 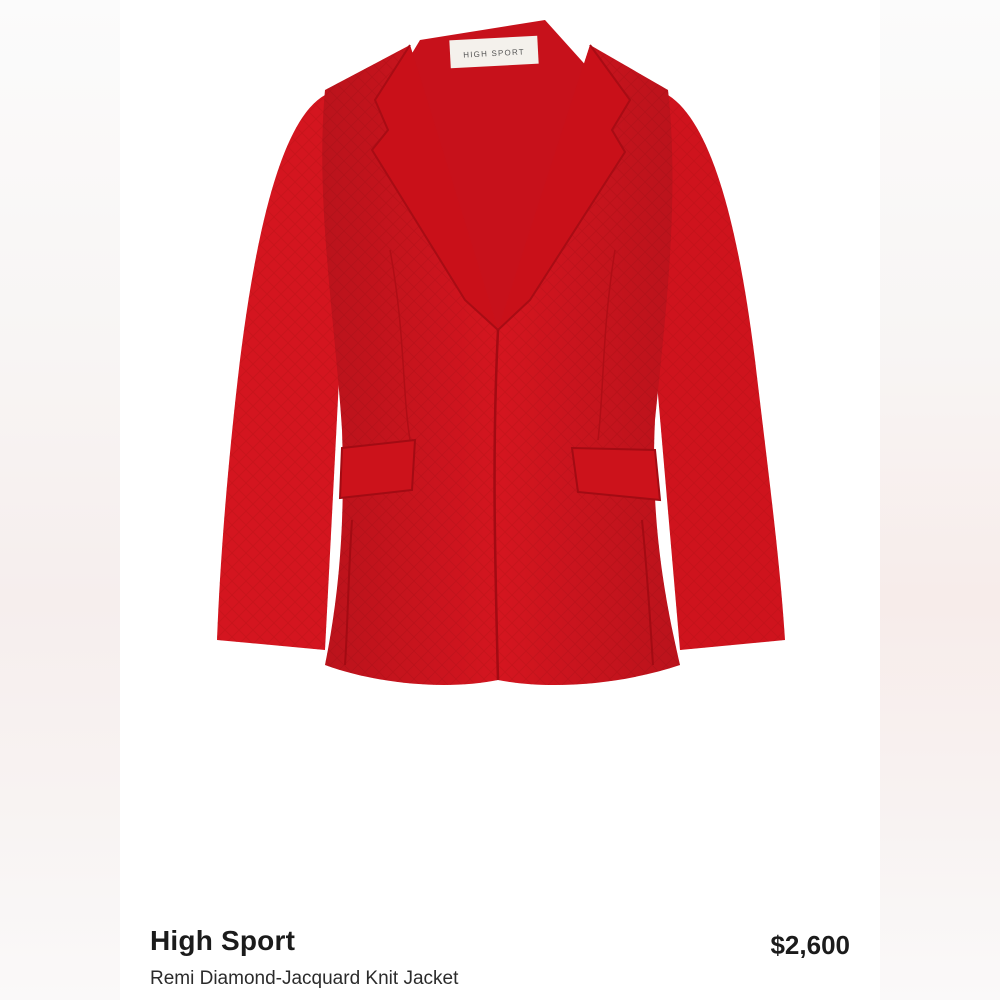 I want to click on background-blur-right, so click(x=940, y=500).